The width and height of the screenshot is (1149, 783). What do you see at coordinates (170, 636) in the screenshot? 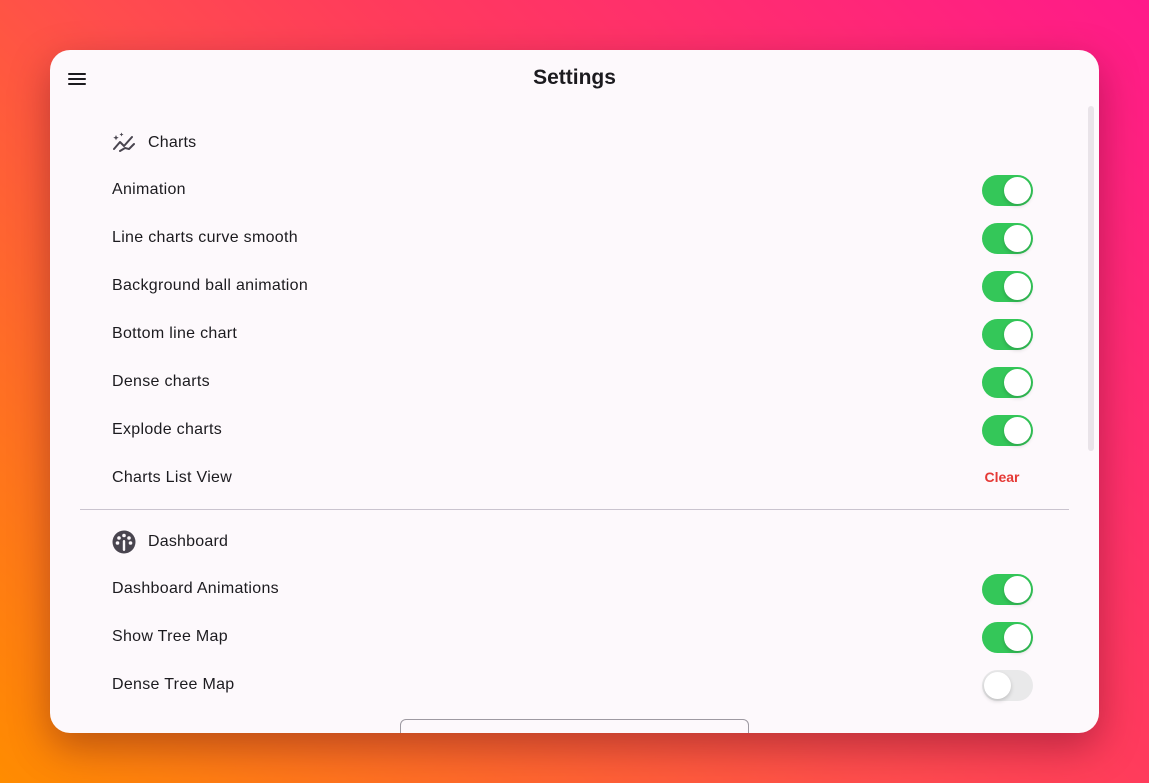
I see `setting-label: Show Tree Map` at bounding box center [170, 636].